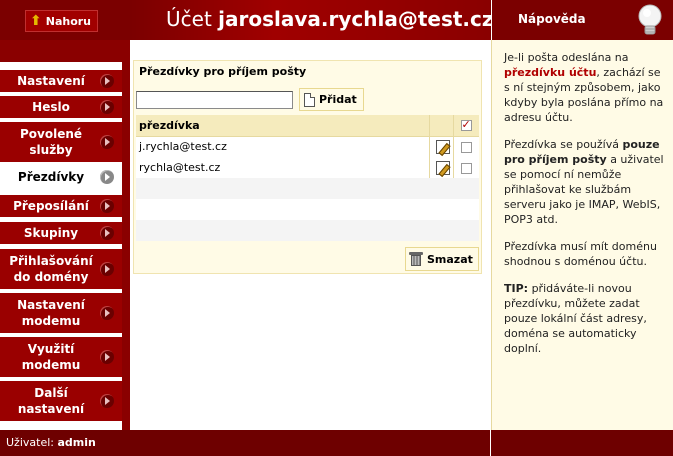 The image size is (673, 456). Describe the element at coordinates (356, 19) in the screenshot. I see `page-title-account: jaroslava.rychla@test.cz` at that location.